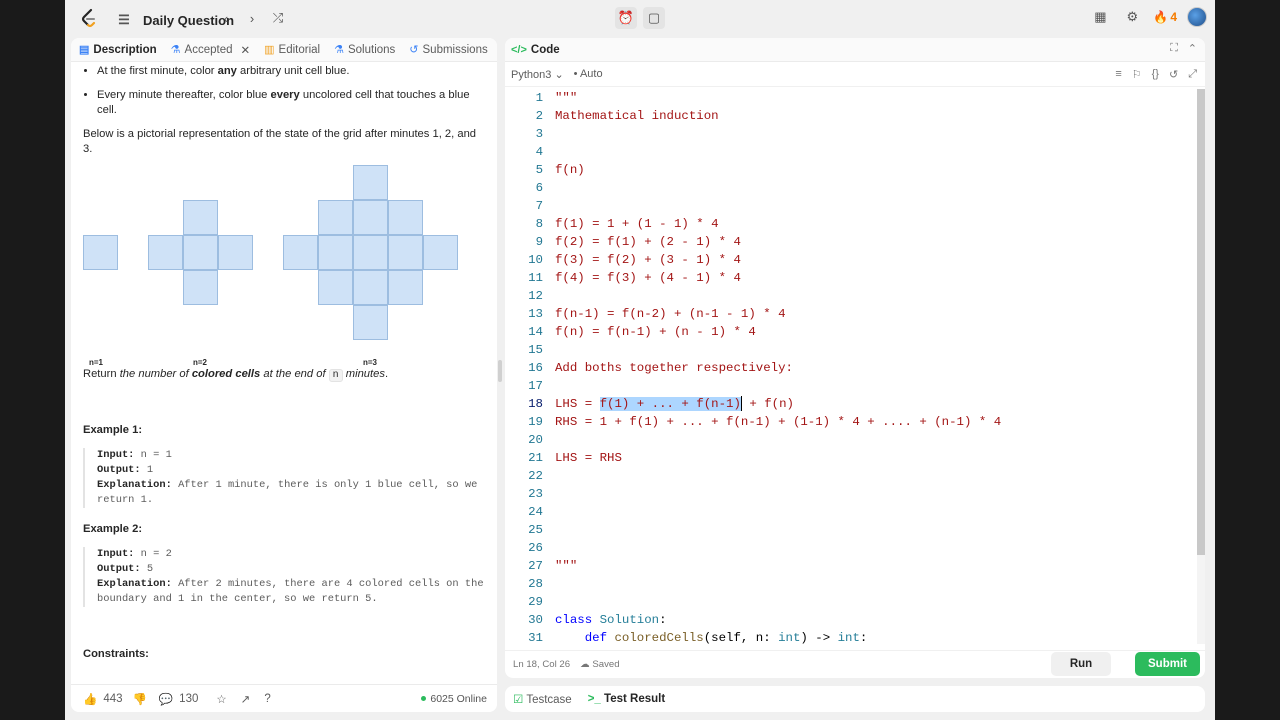  Describe the element at coordinates (1100, 17) in the screenshot. I see `layout-grid-icon: ▦` at that location.